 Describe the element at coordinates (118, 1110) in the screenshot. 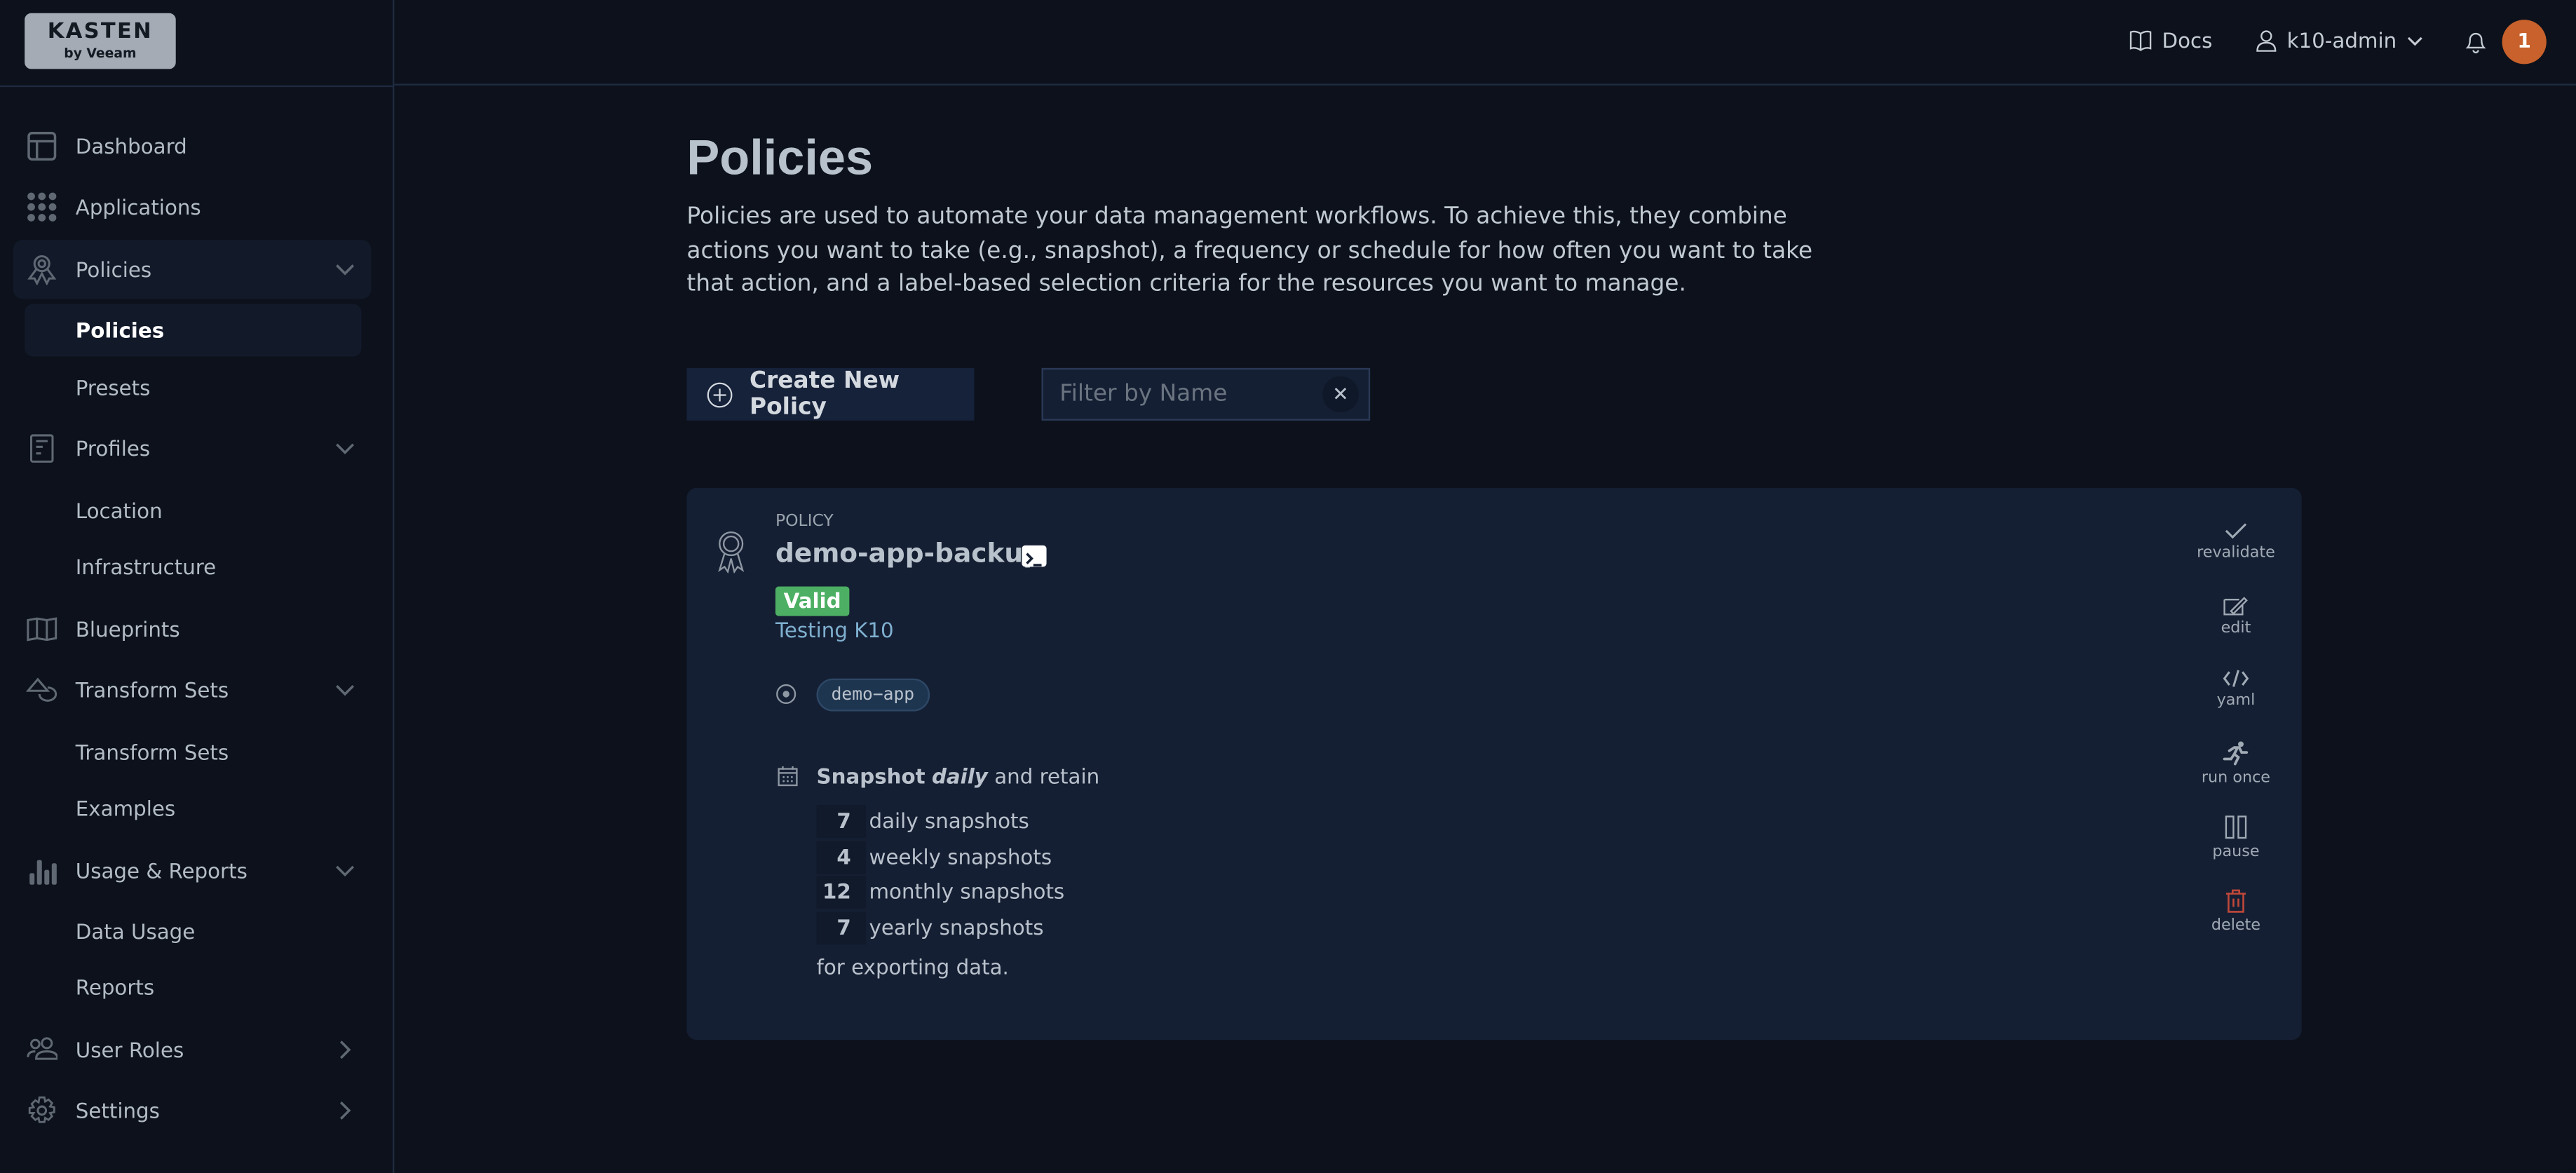

I see `sidebar-item-settings: Settings` at that location.